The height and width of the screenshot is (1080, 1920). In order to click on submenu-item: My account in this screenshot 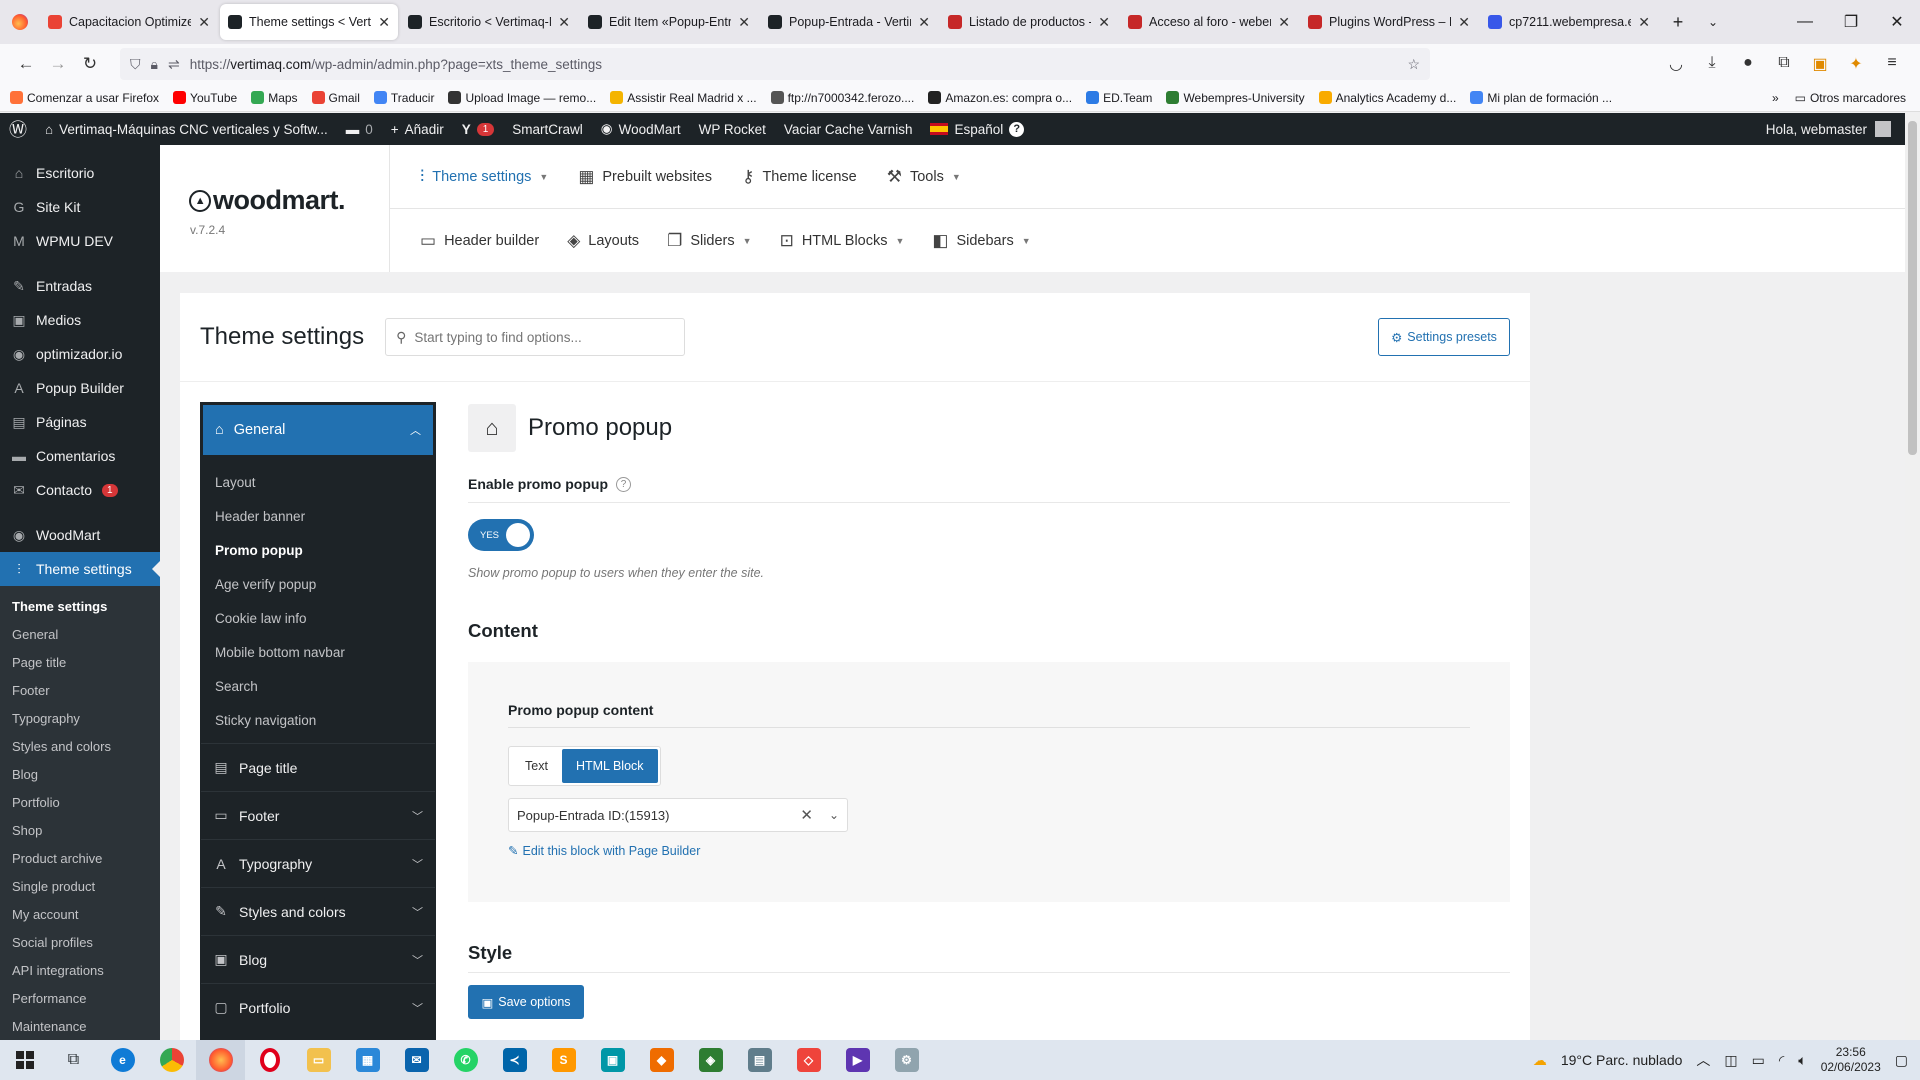, I will do `click(80, 914)`.